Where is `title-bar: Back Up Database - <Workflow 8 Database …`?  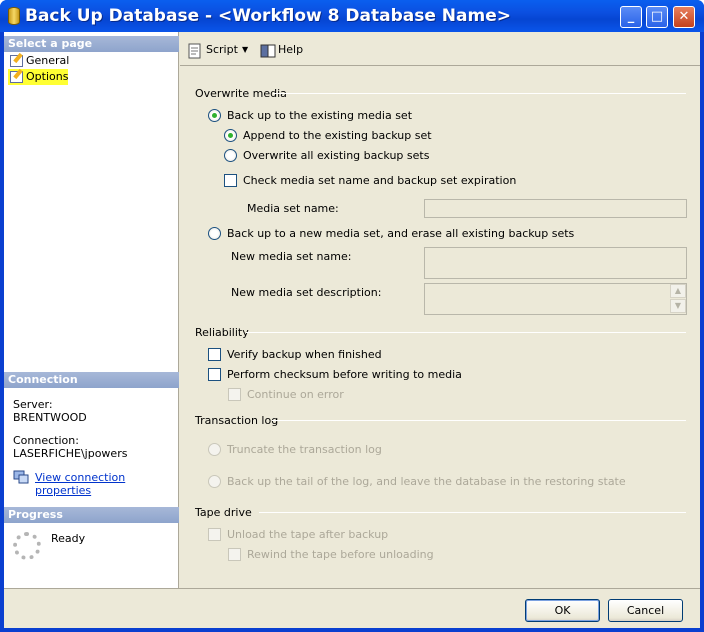 title-bar: Back Up Database - <Workflow 8 Database … is located at coordinates (352, 16).